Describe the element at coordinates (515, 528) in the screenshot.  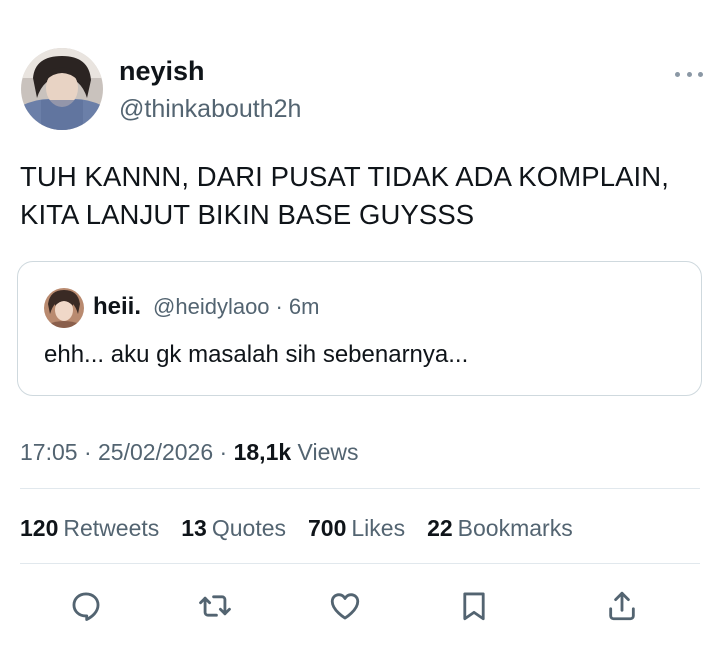
I see `bookmarks-label: Bookmarks` at that location.